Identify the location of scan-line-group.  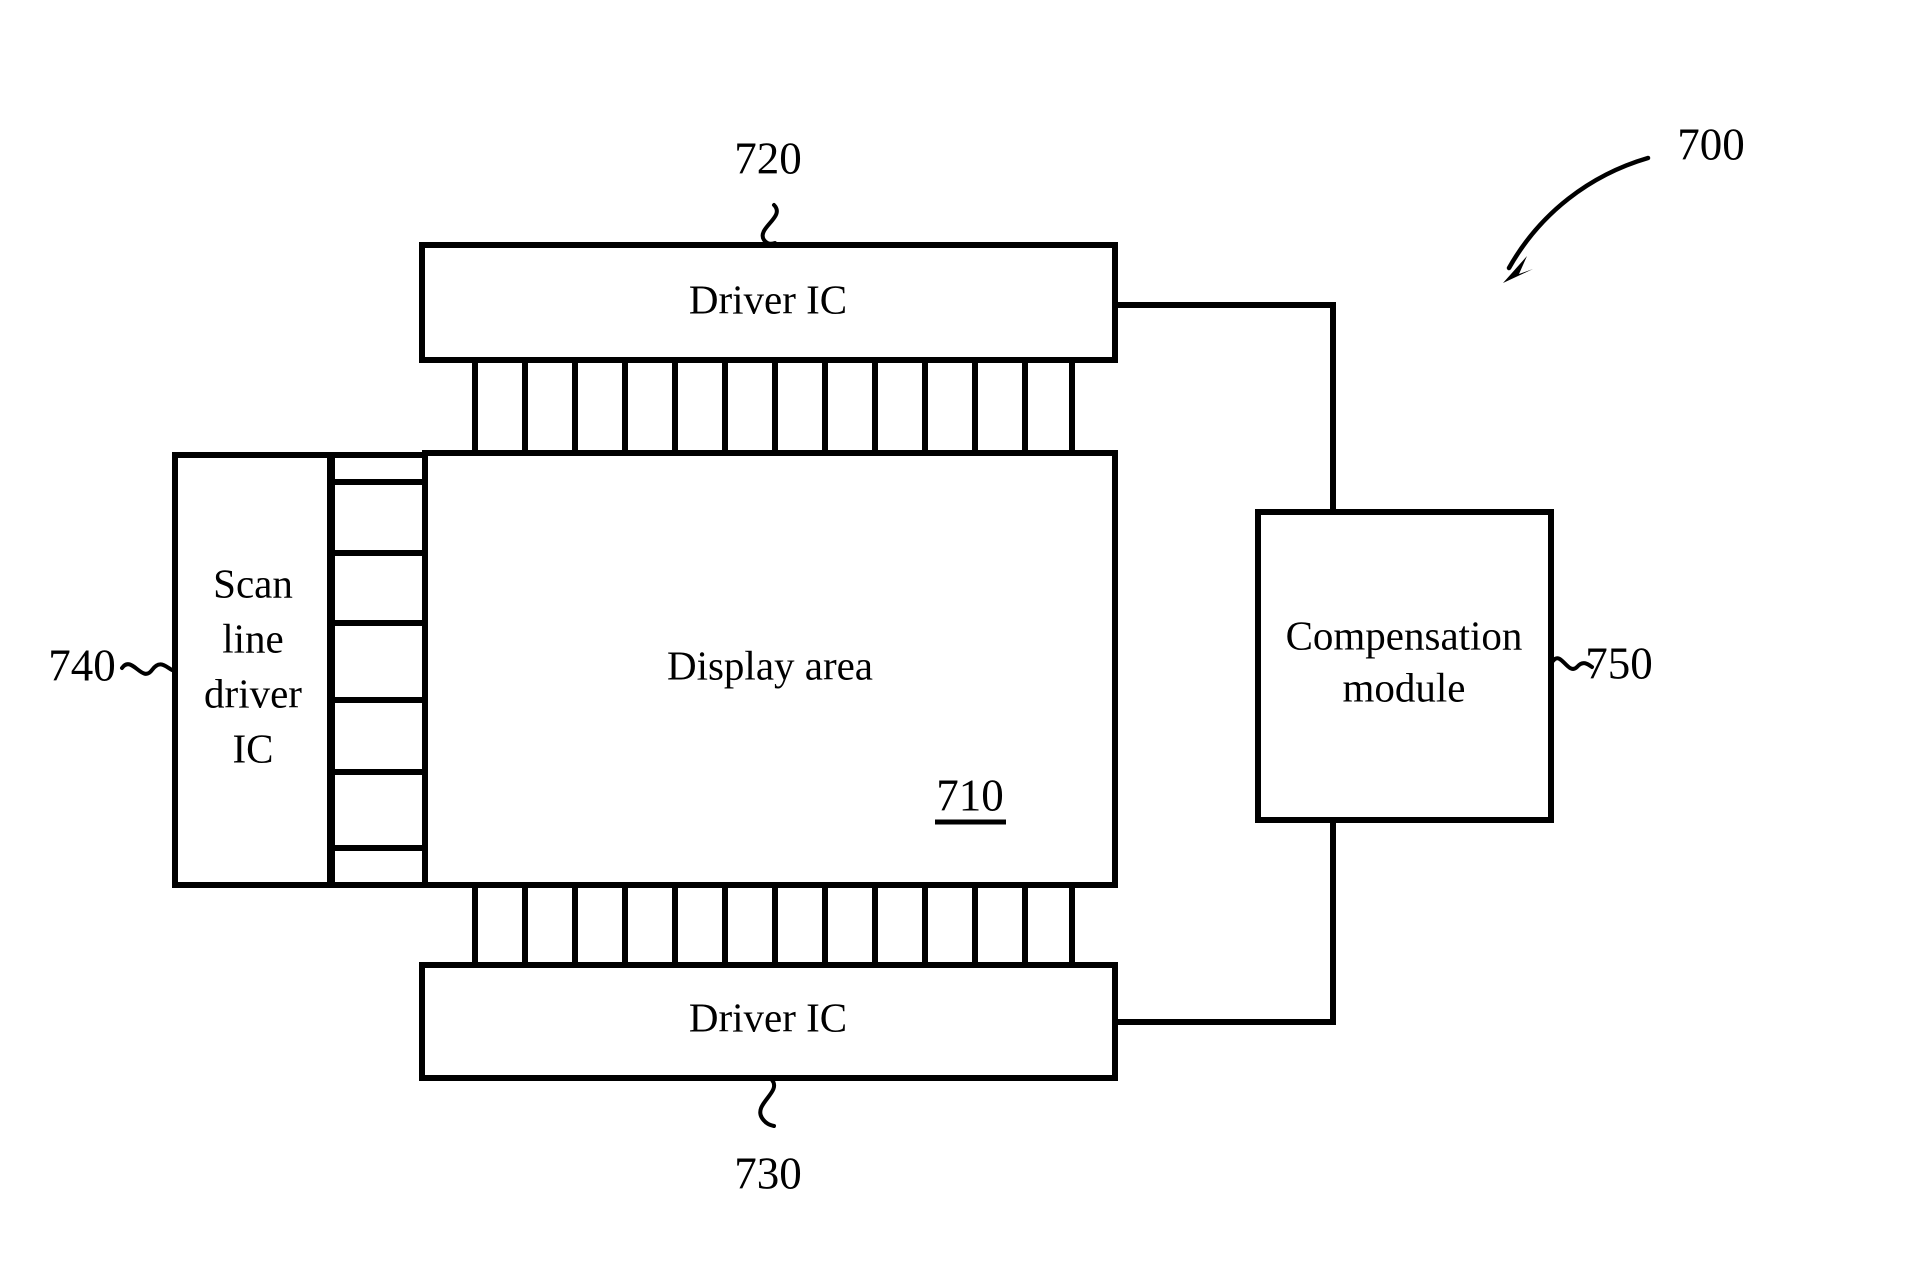
(380, 670).